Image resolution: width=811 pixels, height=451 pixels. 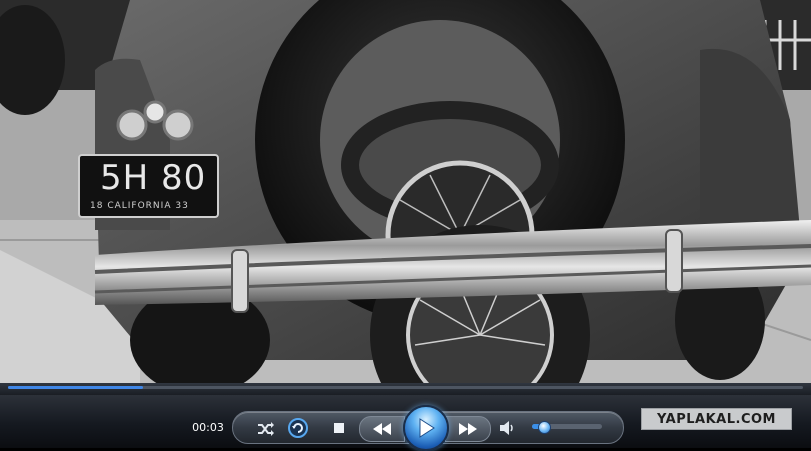 I want to click on stop-button, so click(x=339, y=428).